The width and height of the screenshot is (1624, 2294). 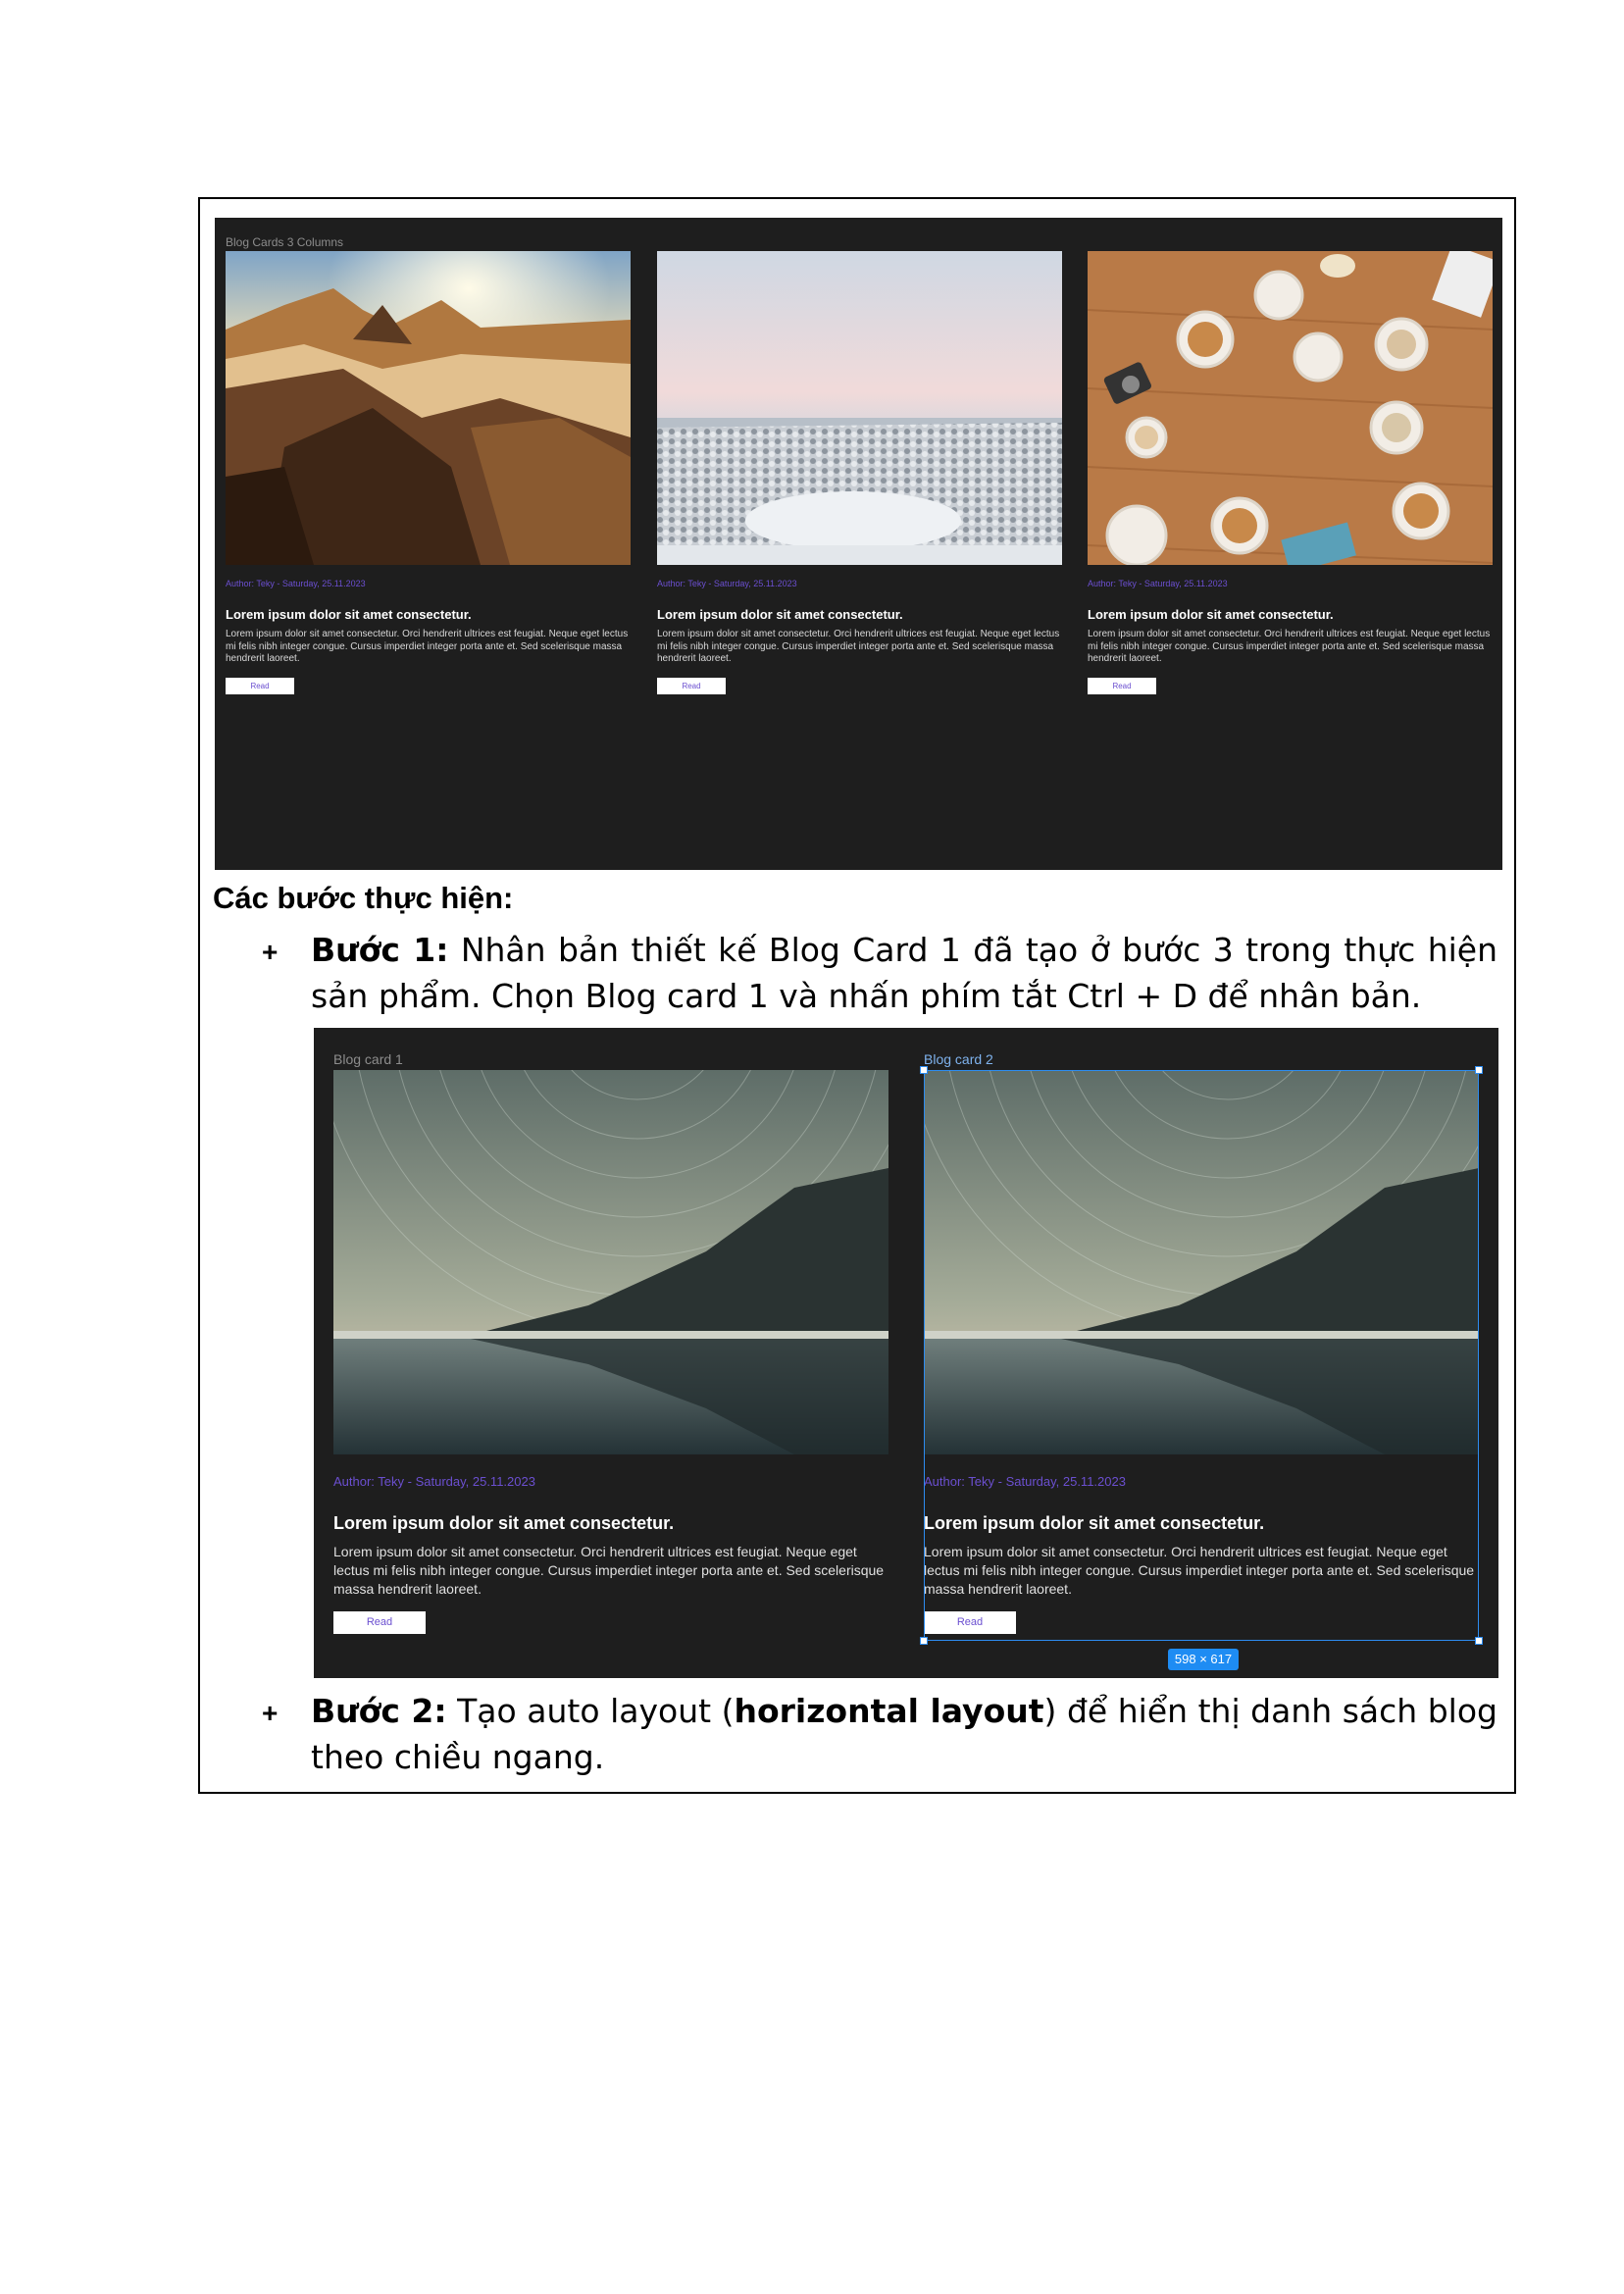 I want to click on step-body: Tạo auto layout (, so click(x=590, y=1711).